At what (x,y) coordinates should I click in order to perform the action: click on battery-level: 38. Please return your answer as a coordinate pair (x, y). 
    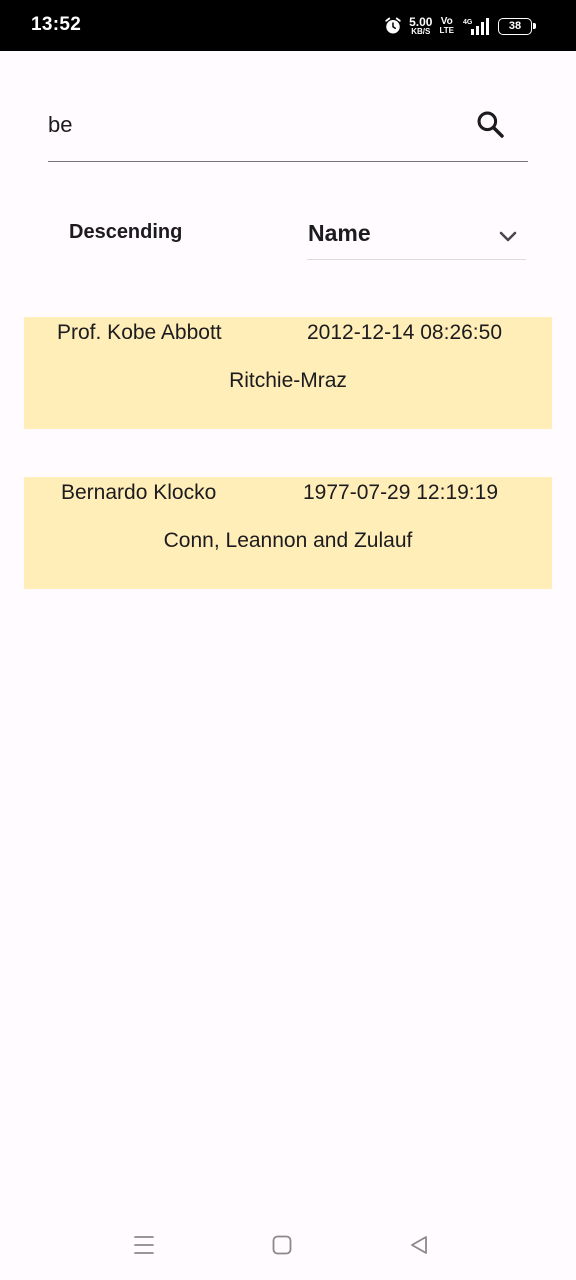
    Looking at the image, I should click on (515, 26).